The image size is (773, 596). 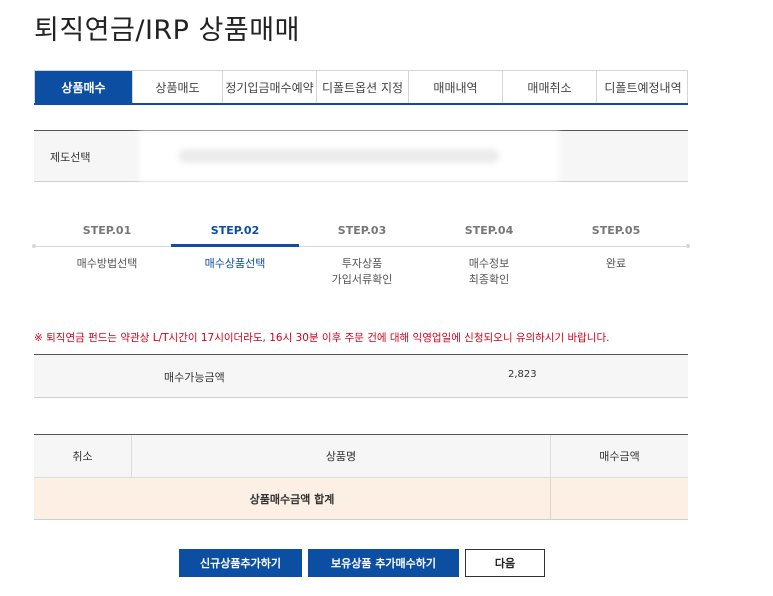 What do you see at coordinates (619, 456) in the screenshot?
I see `header-buy-amount: 매수금액` at bounding box center [619, 456].